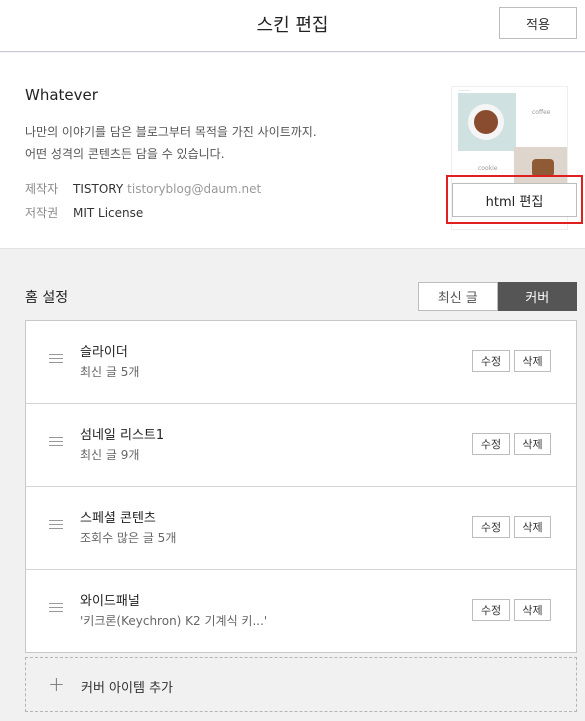 This screenshot has height=721, width=585. What do you see at coordinates (125, 154) in the screenshot?
I see `skin-description-line-2: 어떤 성격의 콘텐츠든 담을 수 있습니다.` at bounding box center [125, 154].